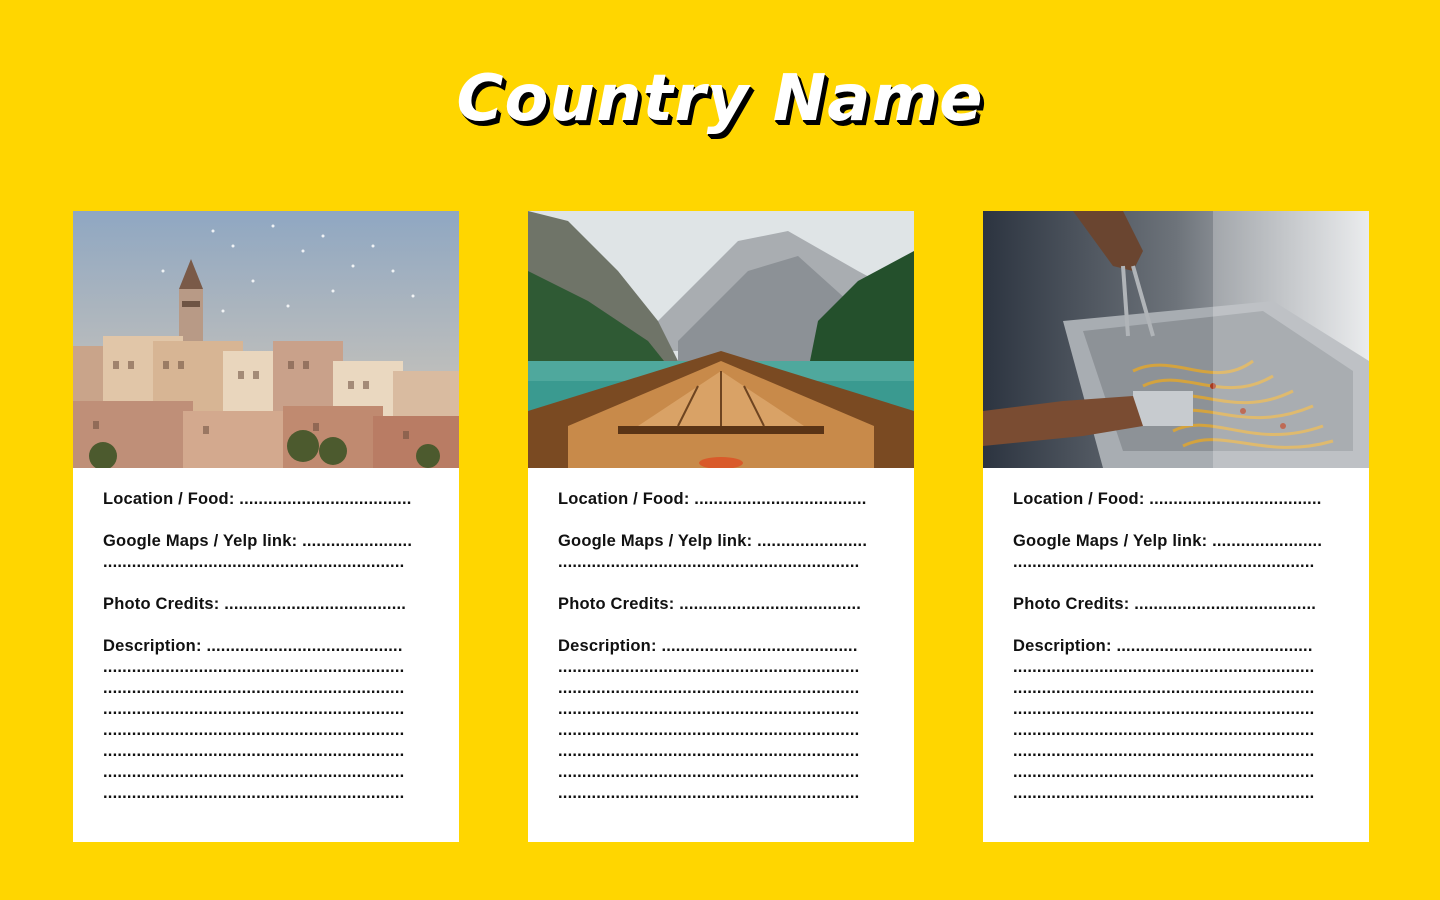  Describe the element at coordinates (266, 339) in the screenshot. I see `card-photo-cityscape` at that location.